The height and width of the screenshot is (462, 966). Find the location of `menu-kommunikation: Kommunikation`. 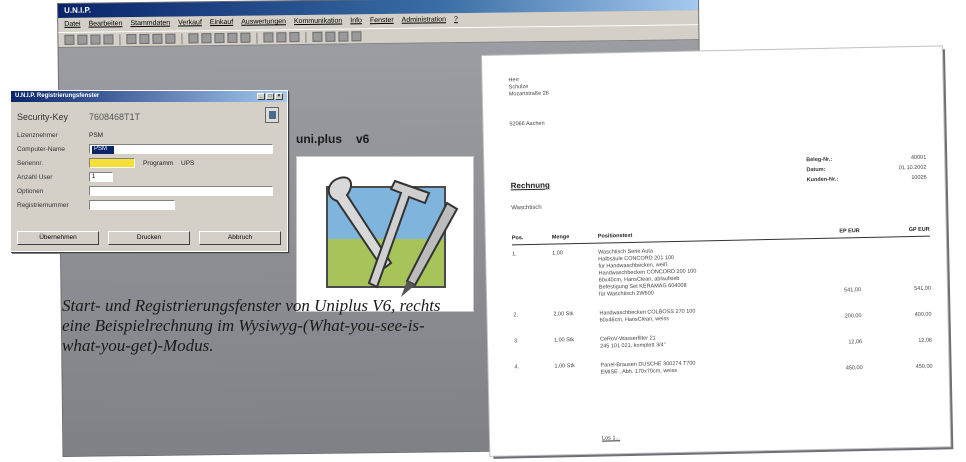

menu-kommunikation: Kommunikation is located at coordinates (318, 22).